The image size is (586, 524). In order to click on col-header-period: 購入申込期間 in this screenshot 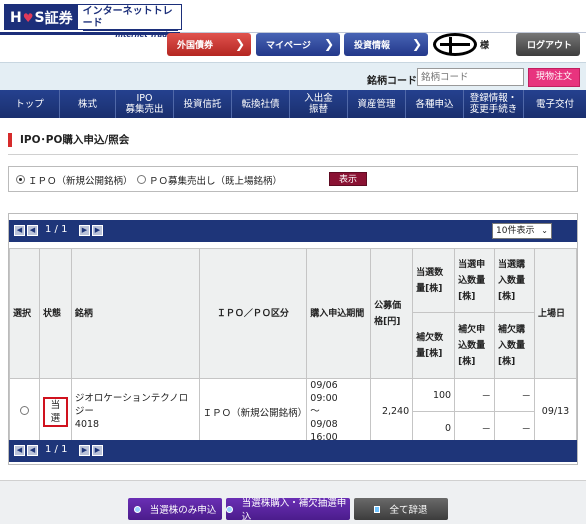, I will do `click(339, 313)`.